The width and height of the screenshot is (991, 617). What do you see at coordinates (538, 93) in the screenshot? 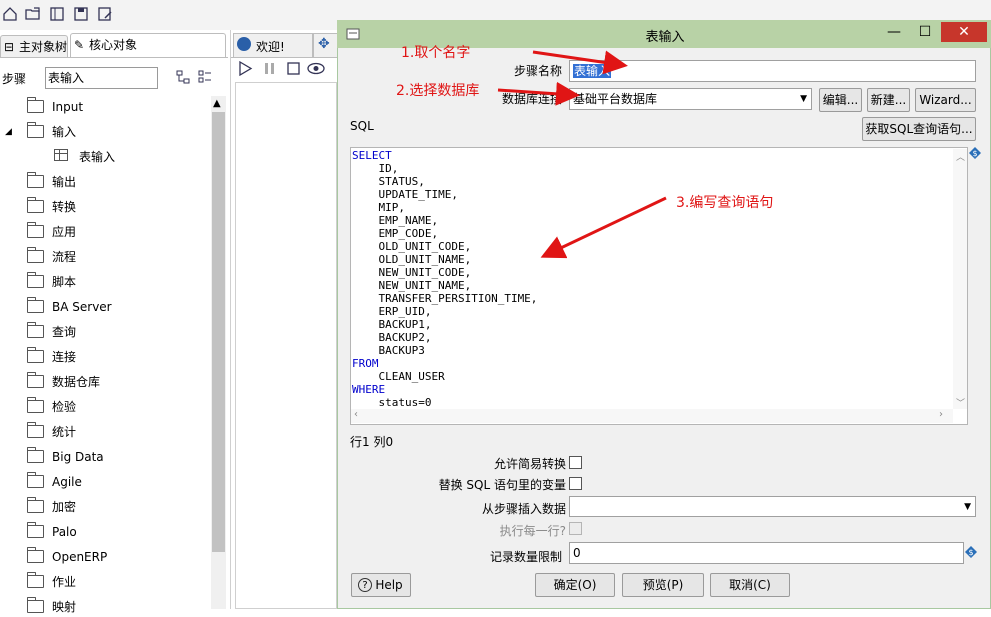
I see `arrow-to-db-select` at bounding box center [538, 93].